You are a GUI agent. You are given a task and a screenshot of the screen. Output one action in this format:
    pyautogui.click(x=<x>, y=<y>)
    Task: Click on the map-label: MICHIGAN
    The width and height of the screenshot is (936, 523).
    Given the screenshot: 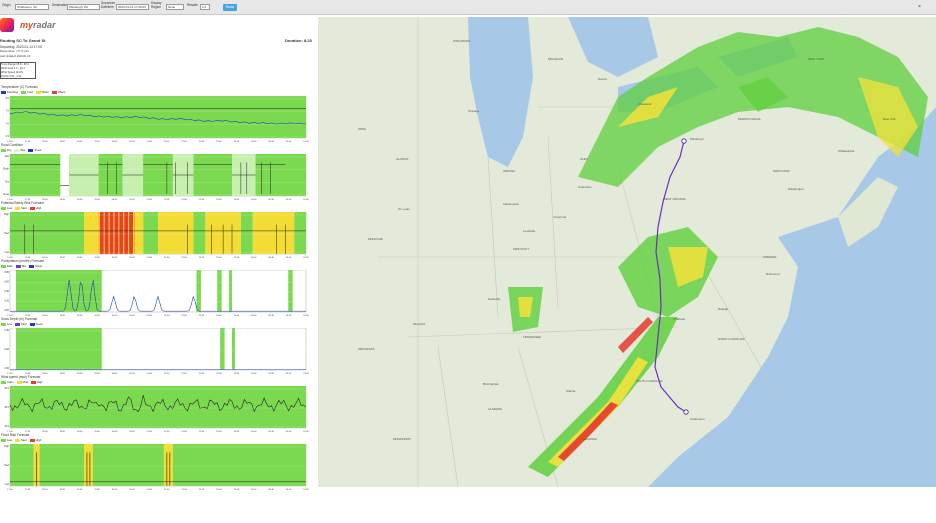 What is the action you would take?
    pyautogui.click(x=555, y=59)
    